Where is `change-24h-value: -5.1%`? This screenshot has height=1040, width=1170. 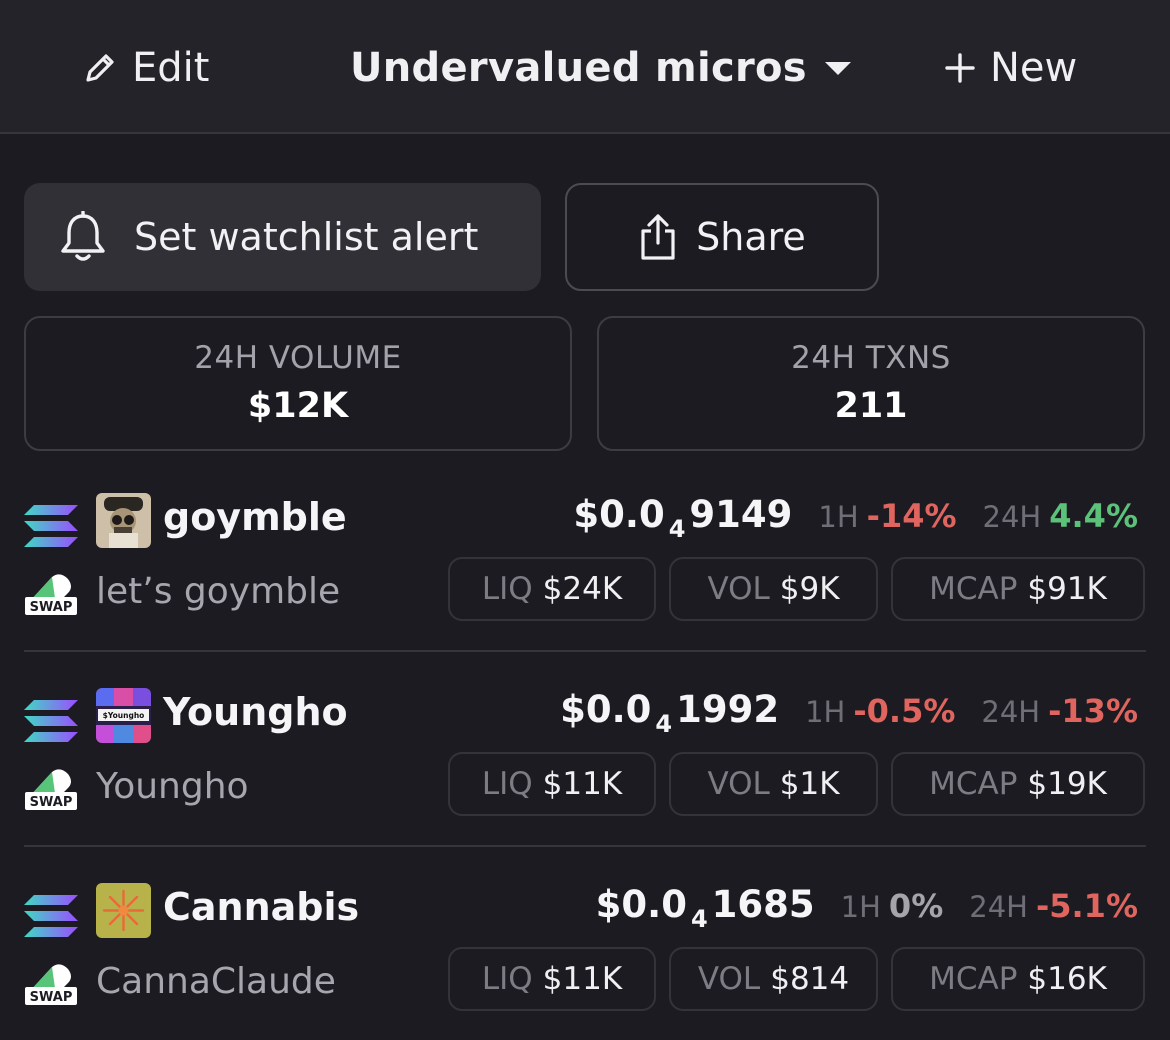 change-24h-value: -5.1% is located at coordinates (1086, 906).